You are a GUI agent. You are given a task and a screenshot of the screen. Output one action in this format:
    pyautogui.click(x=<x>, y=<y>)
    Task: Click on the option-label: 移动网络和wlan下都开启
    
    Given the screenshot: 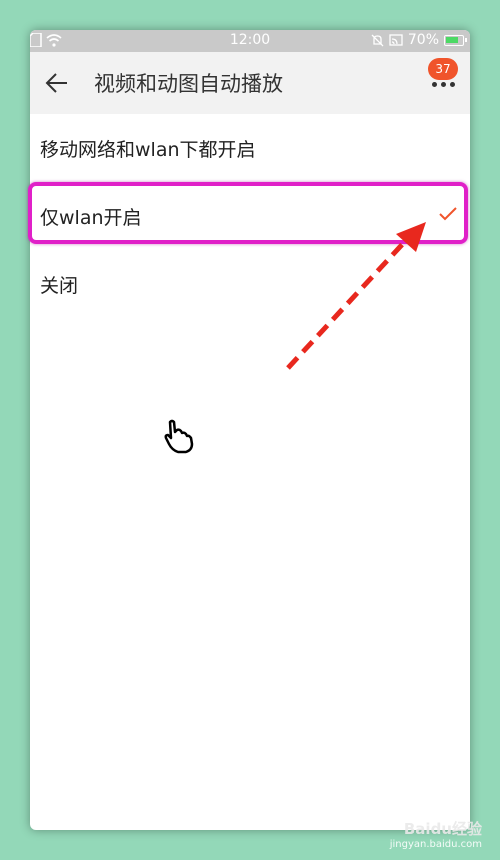 What is the action you would take?
    pyautogui.click(x=148, y=150)
    